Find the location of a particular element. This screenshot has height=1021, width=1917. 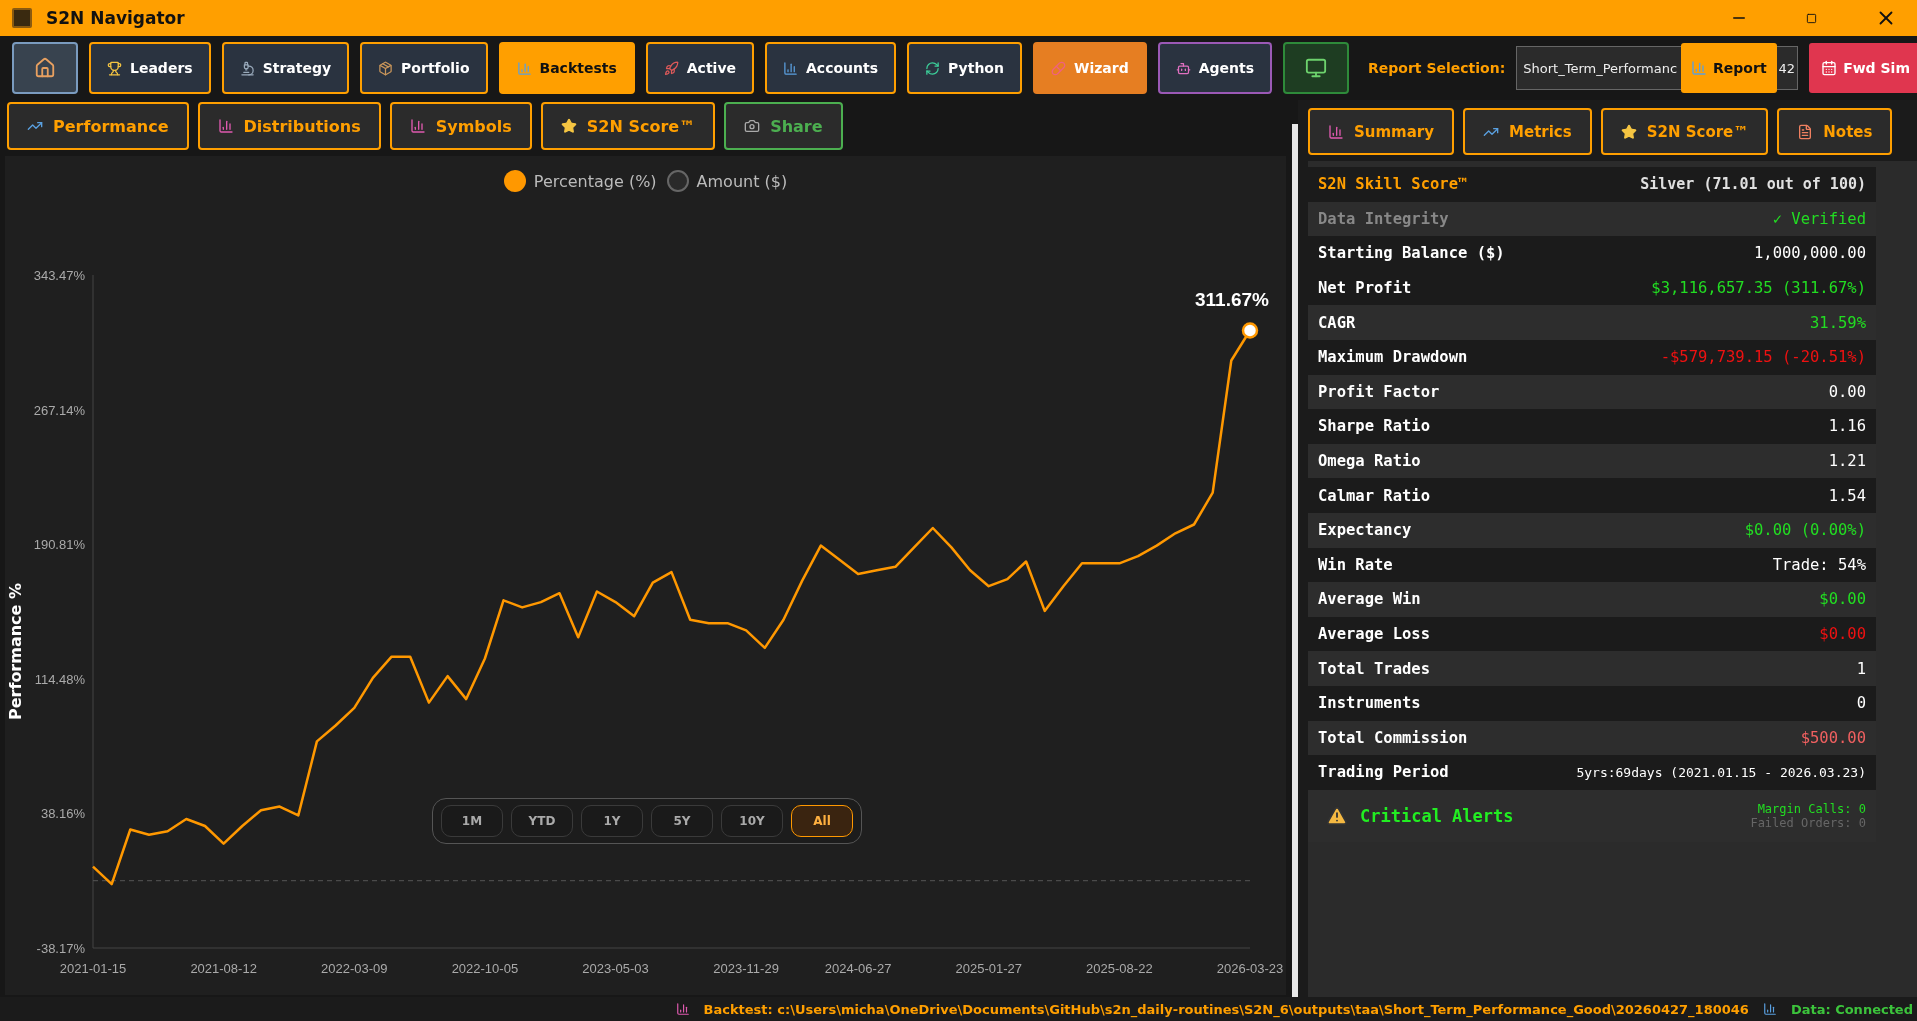

metric-value: 1.16 is located at coordinates (1847, 426).